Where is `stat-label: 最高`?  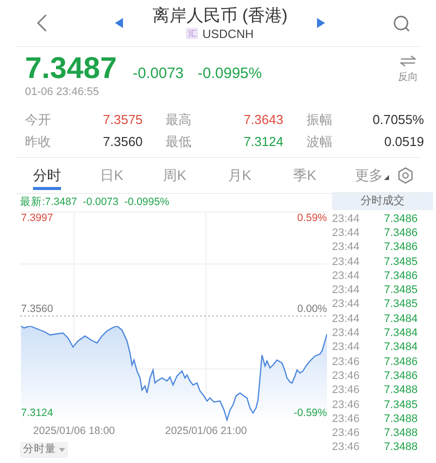 stat-label: 最高 is located at coordinates (179, 120).